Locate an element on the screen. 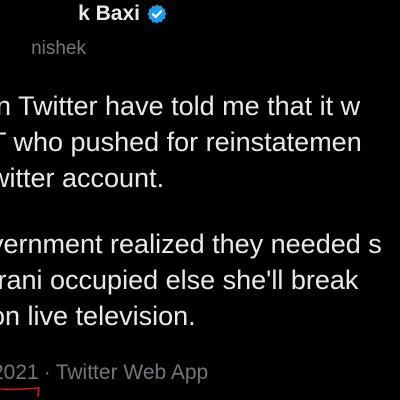  tweet-text-line: witter account. is located at coordinates (82, 178).